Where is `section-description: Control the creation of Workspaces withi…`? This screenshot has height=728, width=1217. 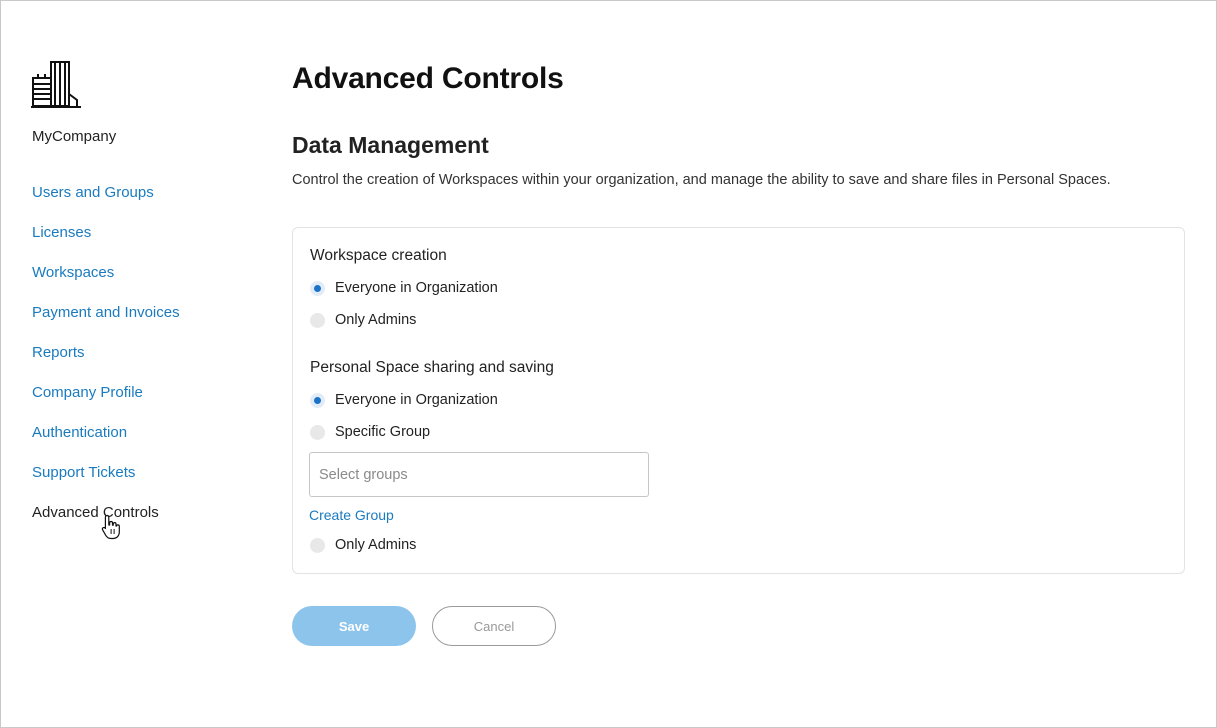 section-description: Control the creation of Workspaces withi… is located at coordinates (701, 180).